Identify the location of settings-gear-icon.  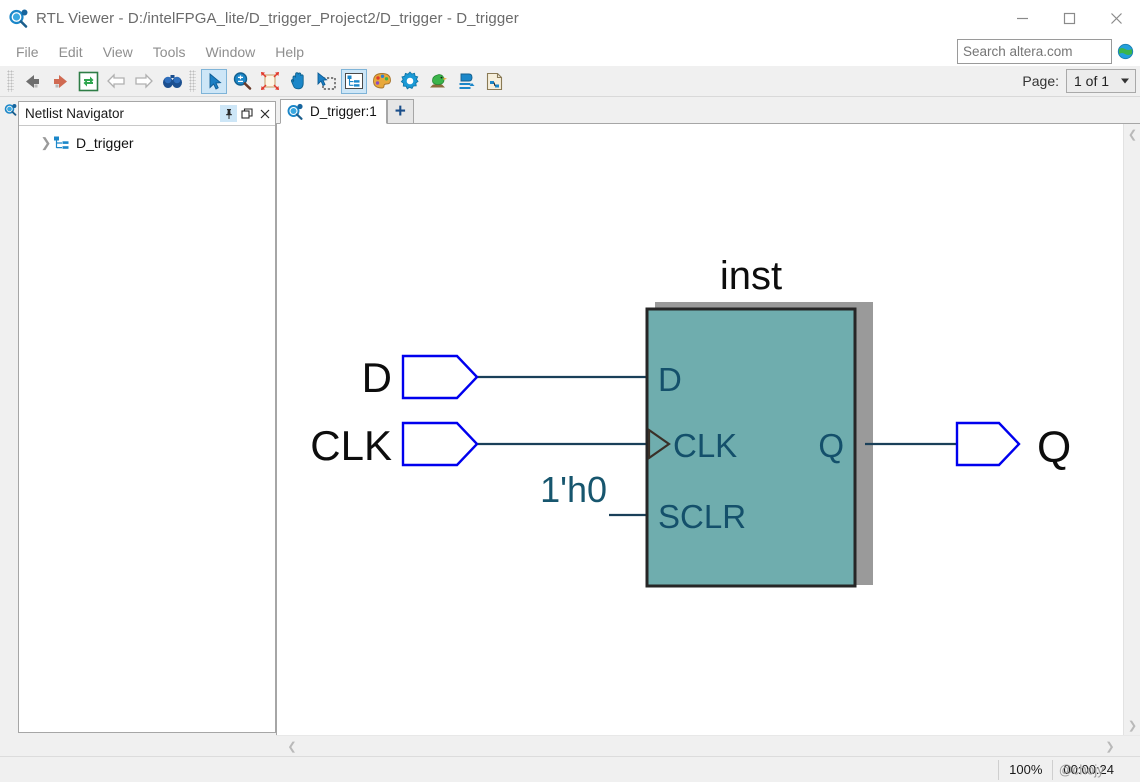
(410, 81).